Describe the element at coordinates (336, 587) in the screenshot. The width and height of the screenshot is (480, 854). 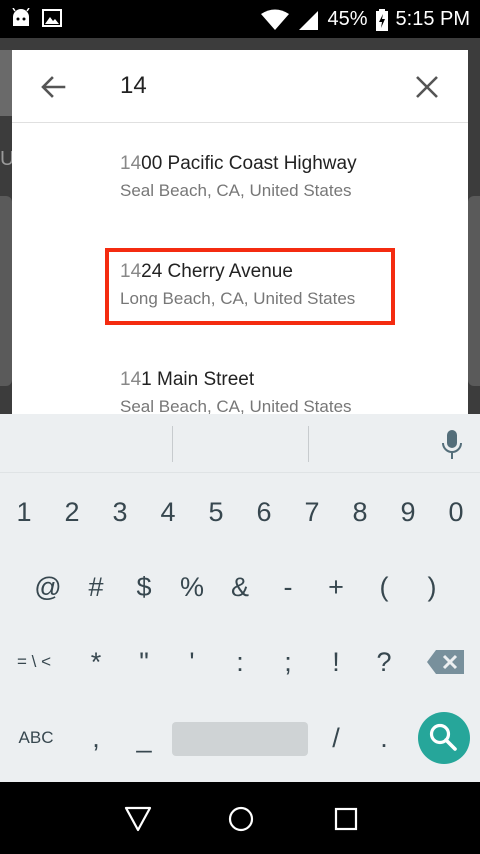
I see `key-plus: +` at that location.